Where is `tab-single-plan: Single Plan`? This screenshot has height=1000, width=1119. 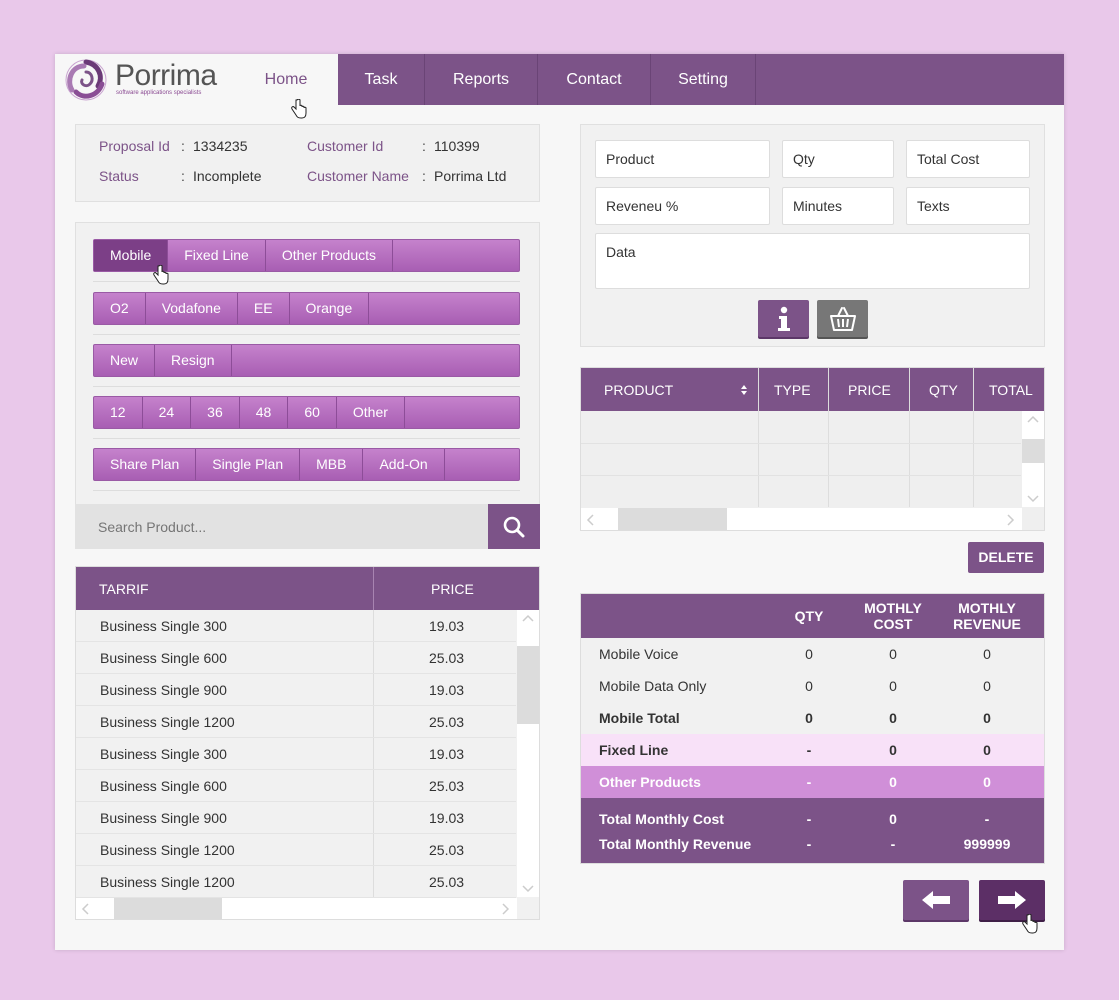 tab-single-plan: Single Plan is located at coordinates (248, 464).